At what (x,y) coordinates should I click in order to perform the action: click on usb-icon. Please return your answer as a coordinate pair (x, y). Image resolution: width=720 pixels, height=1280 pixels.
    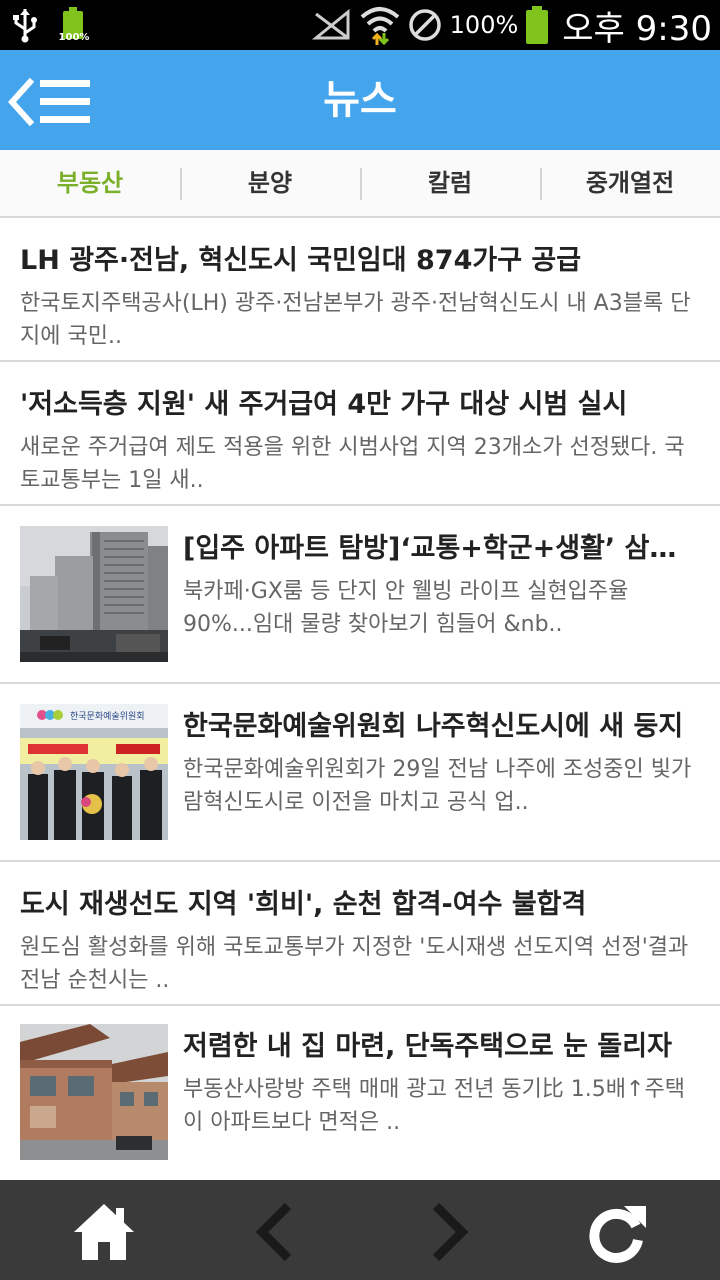
    Looking at the image, I should click on (25, 26).